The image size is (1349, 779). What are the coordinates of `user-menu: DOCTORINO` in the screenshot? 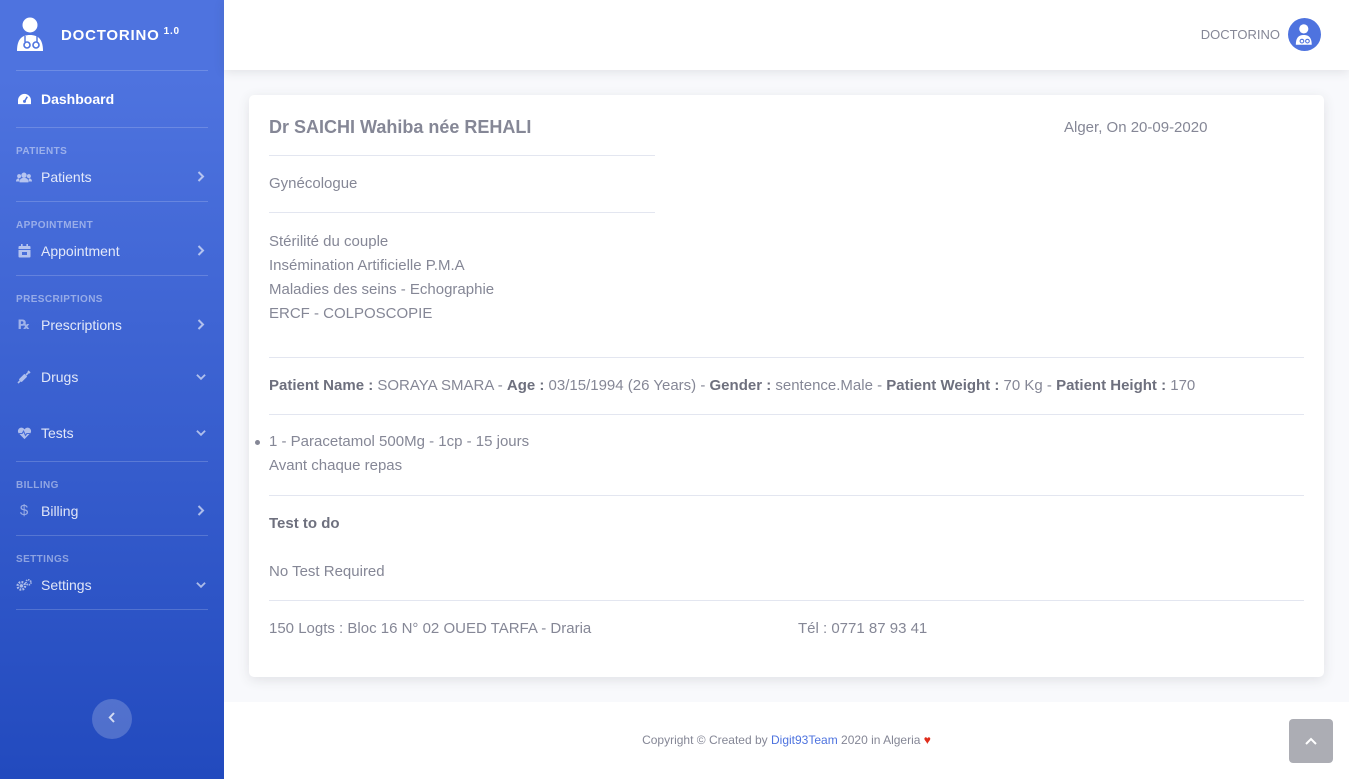 It's located at (1261, 34).